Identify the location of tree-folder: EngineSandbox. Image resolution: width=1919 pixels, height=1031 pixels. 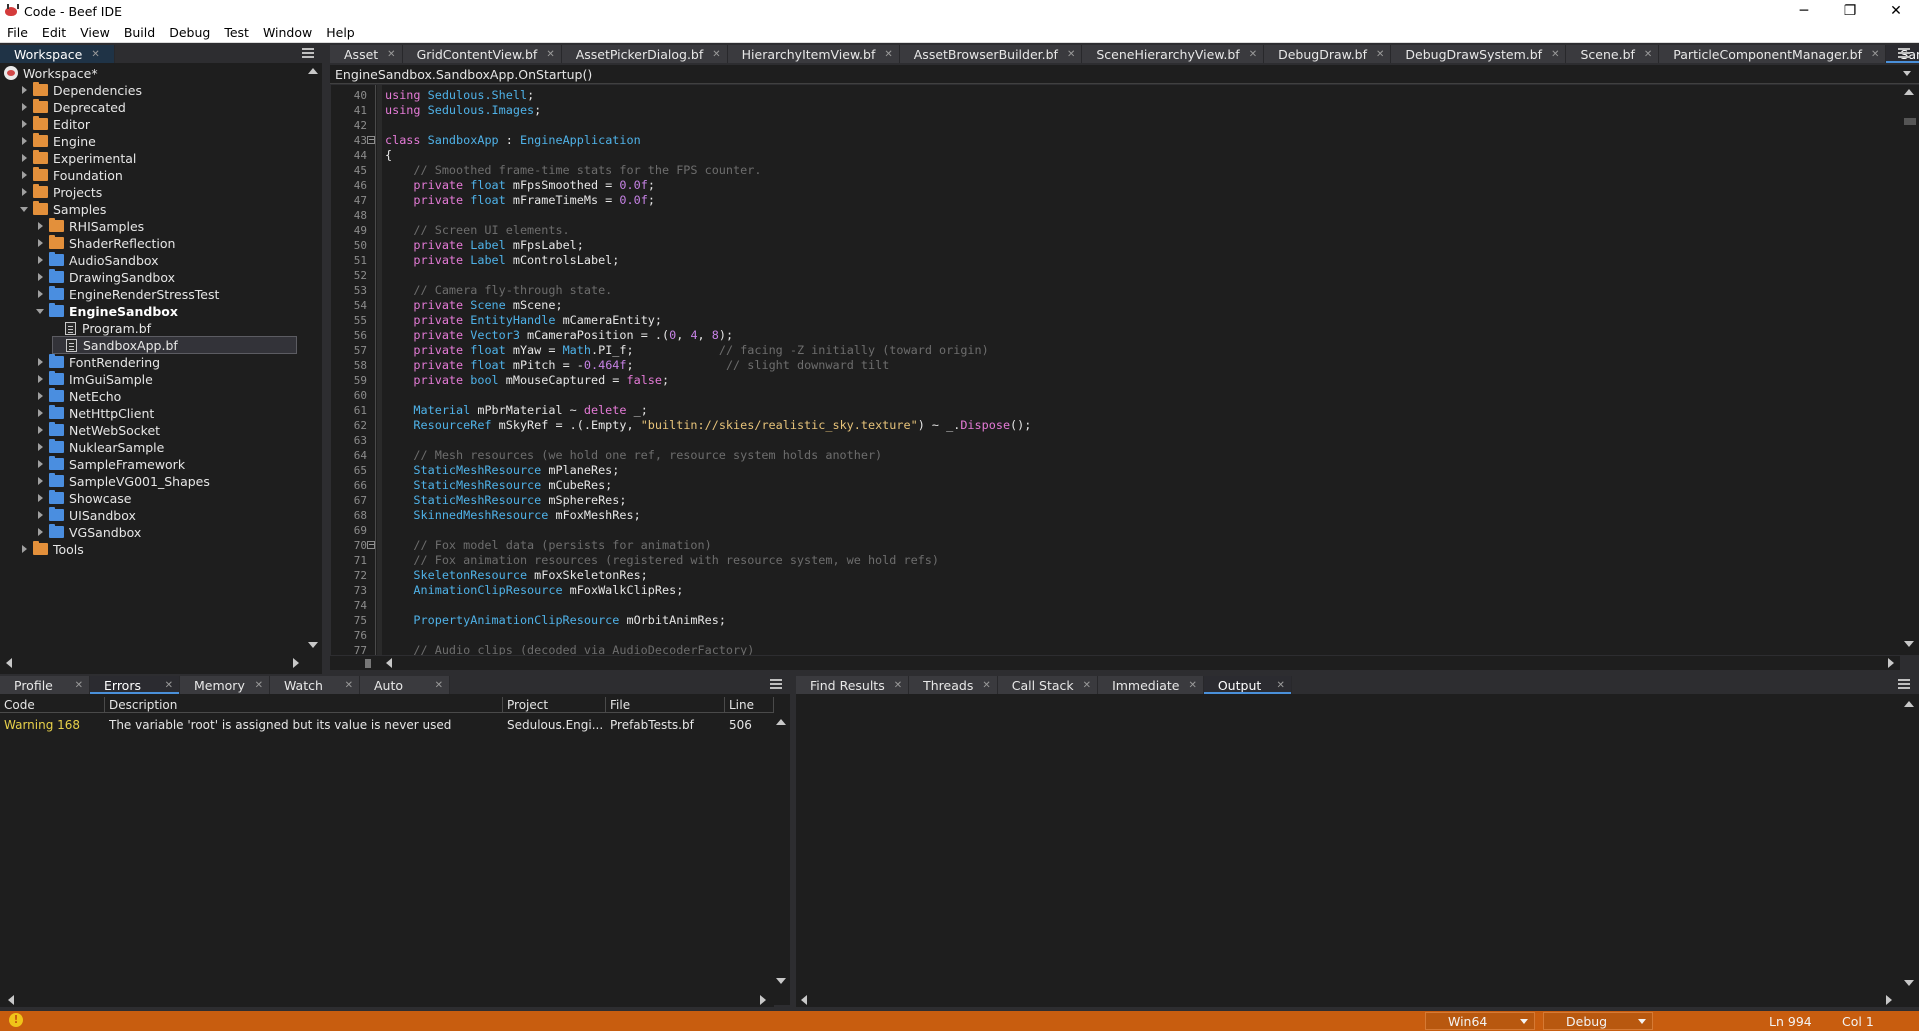
(107, 311).